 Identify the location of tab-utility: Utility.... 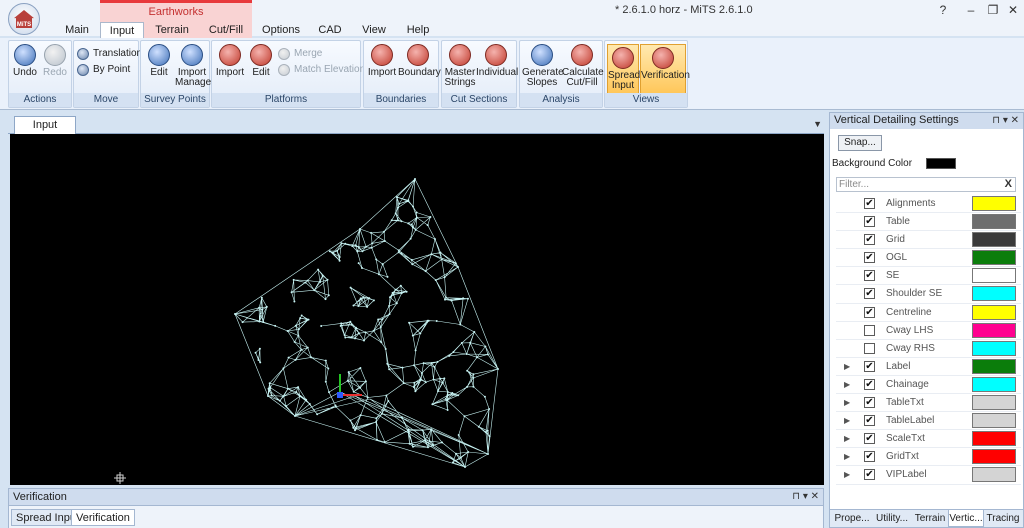
(892, 518).